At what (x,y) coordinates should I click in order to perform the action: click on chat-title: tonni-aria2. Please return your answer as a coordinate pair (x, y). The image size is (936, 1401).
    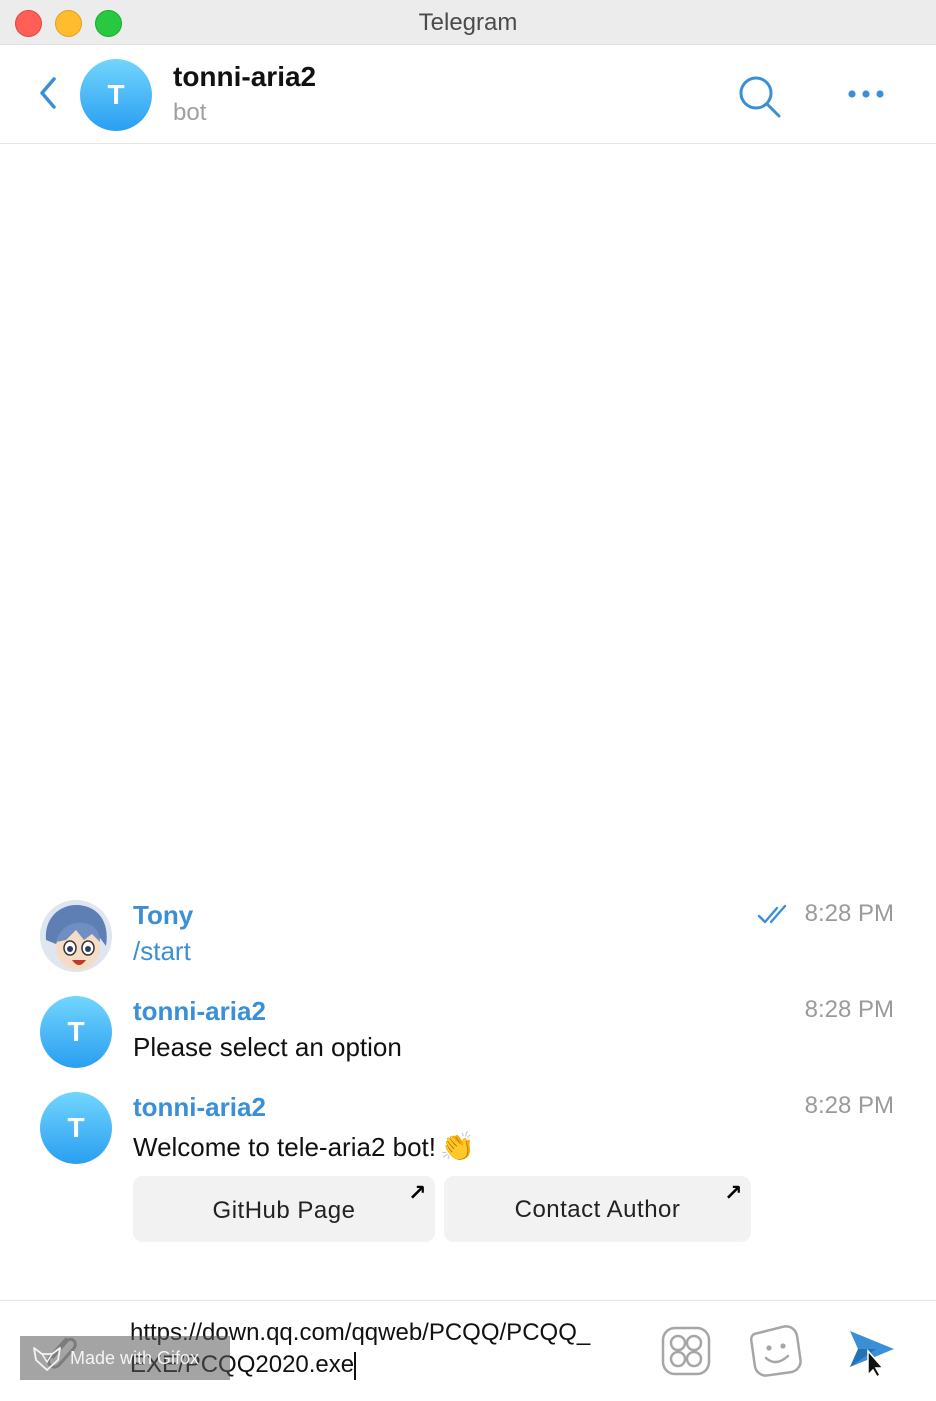
    Looking at the image, I should click on (244, 77).